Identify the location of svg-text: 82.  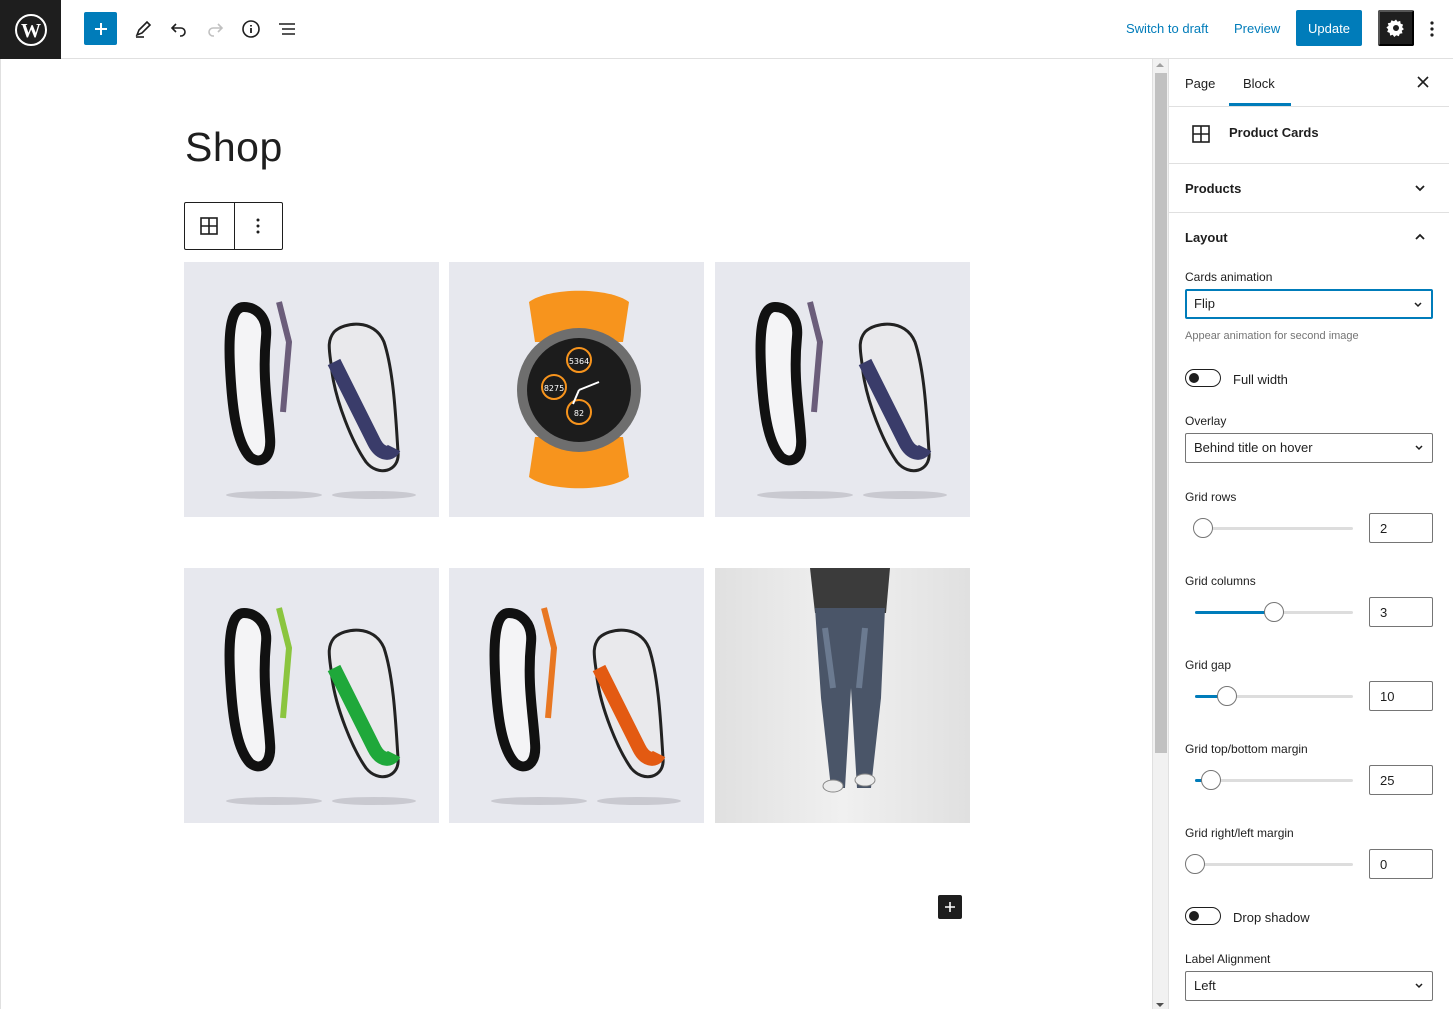
(579, 413).